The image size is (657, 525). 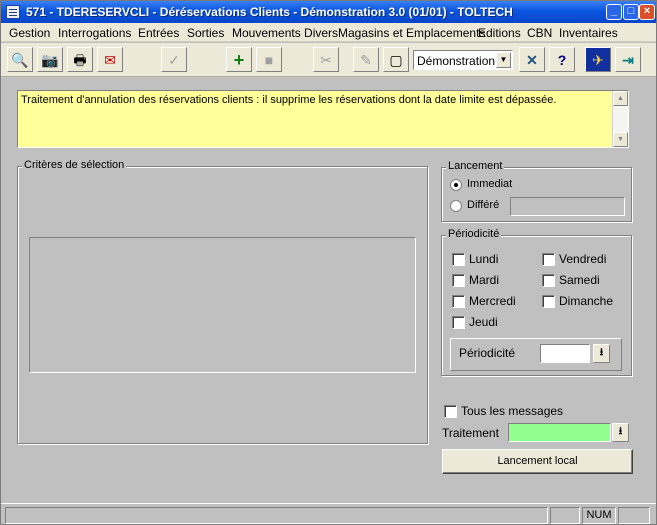 What do you see at coordinates (20, 59) in the screenshot?
I see `magnifier-icon: 🔍` at bounding box center [20, 59].